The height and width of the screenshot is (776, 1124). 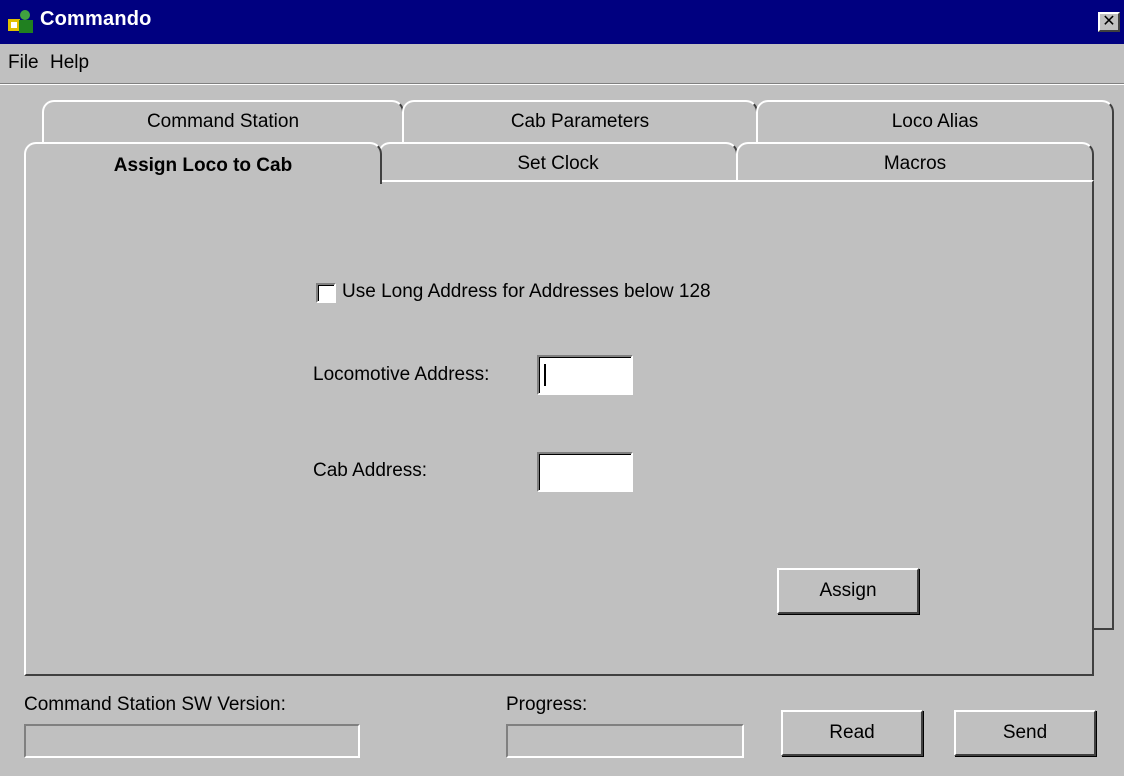 I want to click on assign-button: Assign, so click(x=848, y=591).